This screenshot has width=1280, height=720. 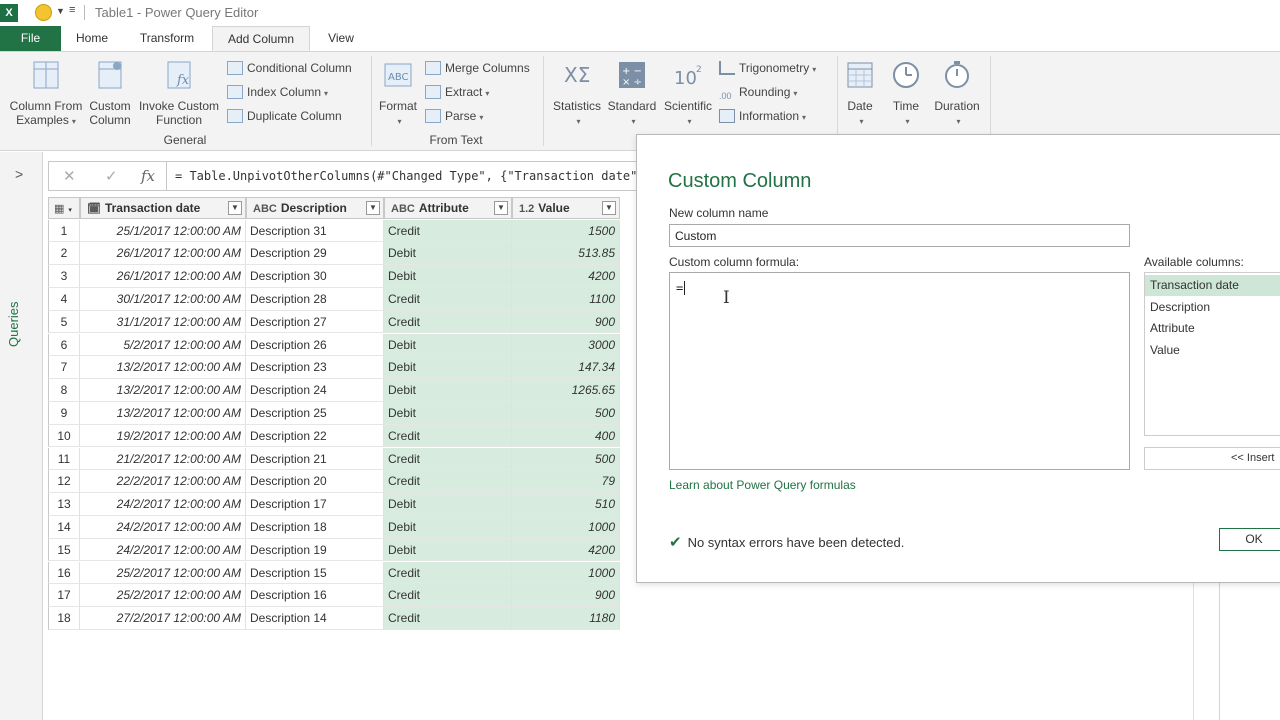 What do you see at coordinates (163, 276) in the screenshot?
I see `cell-transaction-date: 26/1/2017 12:00:00 AM` at bounding box center [163, 276].